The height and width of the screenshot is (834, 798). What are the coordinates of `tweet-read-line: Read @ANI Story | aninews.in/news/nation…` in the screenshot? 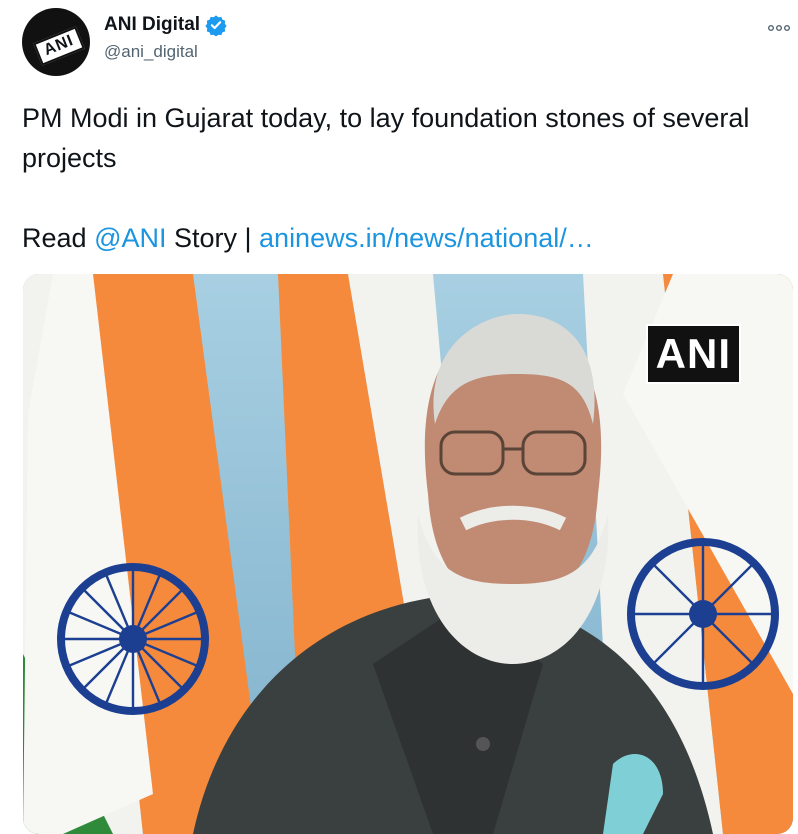 It's located at (402, 238).